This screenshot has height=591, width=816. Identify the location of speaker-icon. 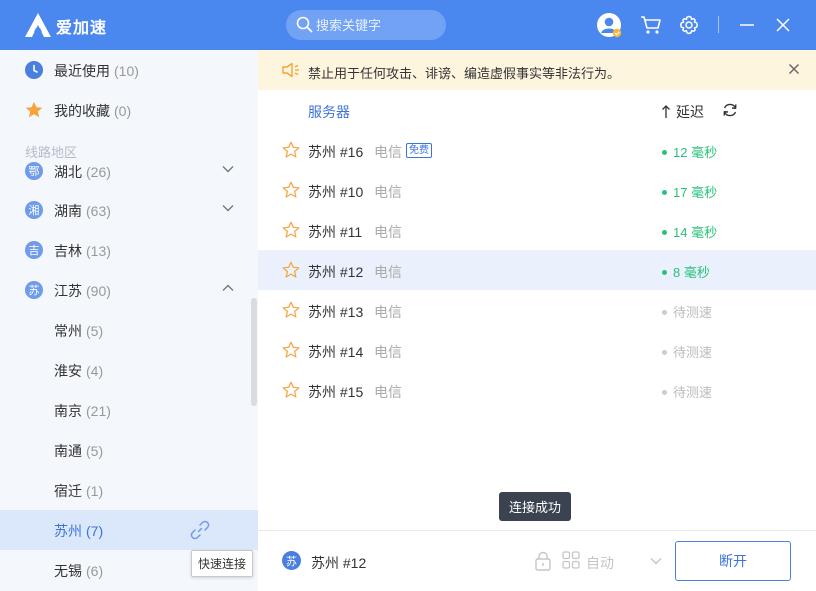
(290, 70).